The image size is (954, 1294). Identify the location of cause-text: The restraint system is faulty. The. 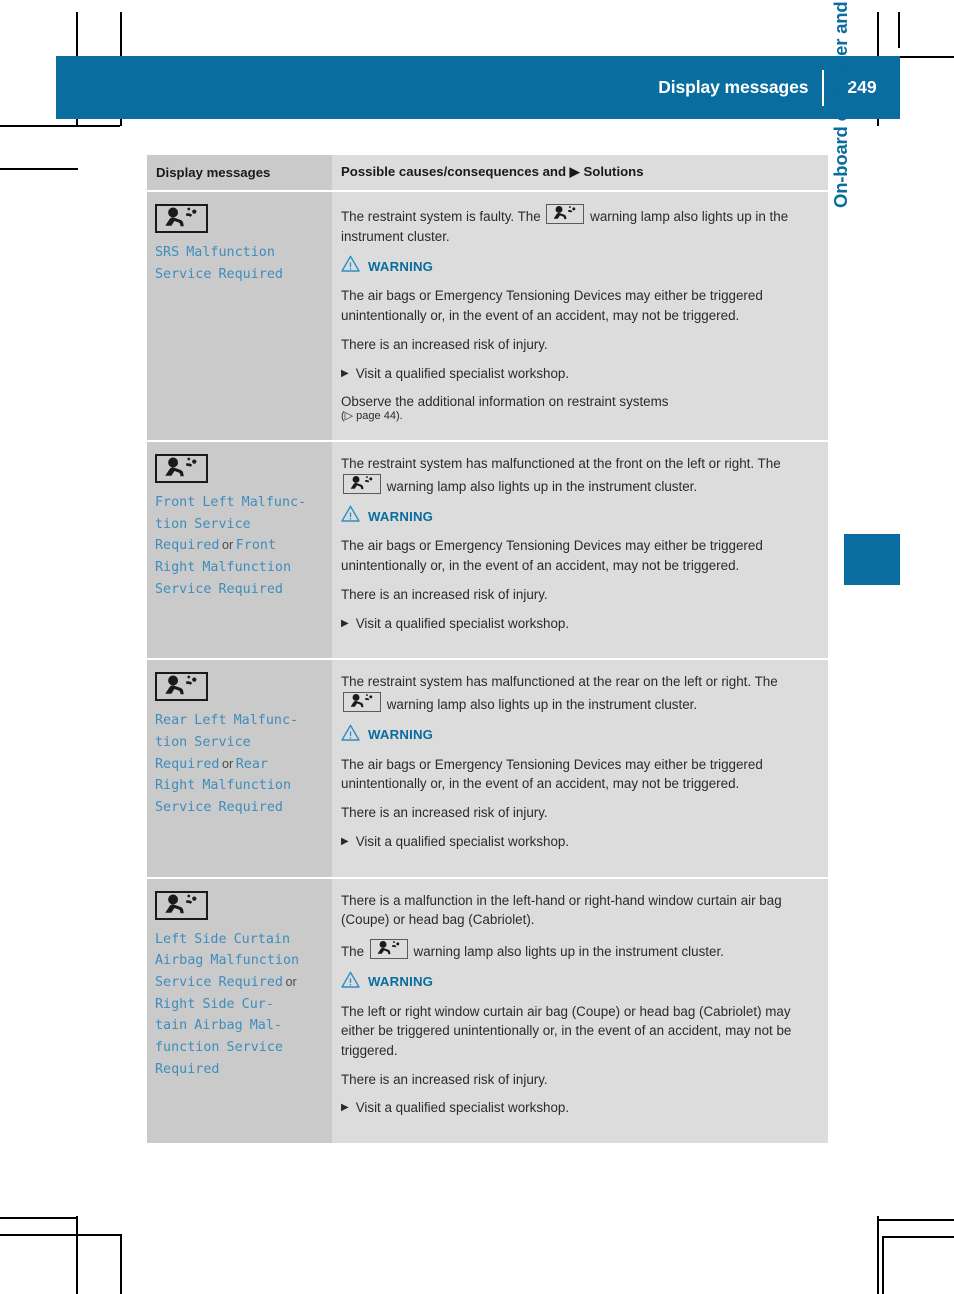
(443, 216).